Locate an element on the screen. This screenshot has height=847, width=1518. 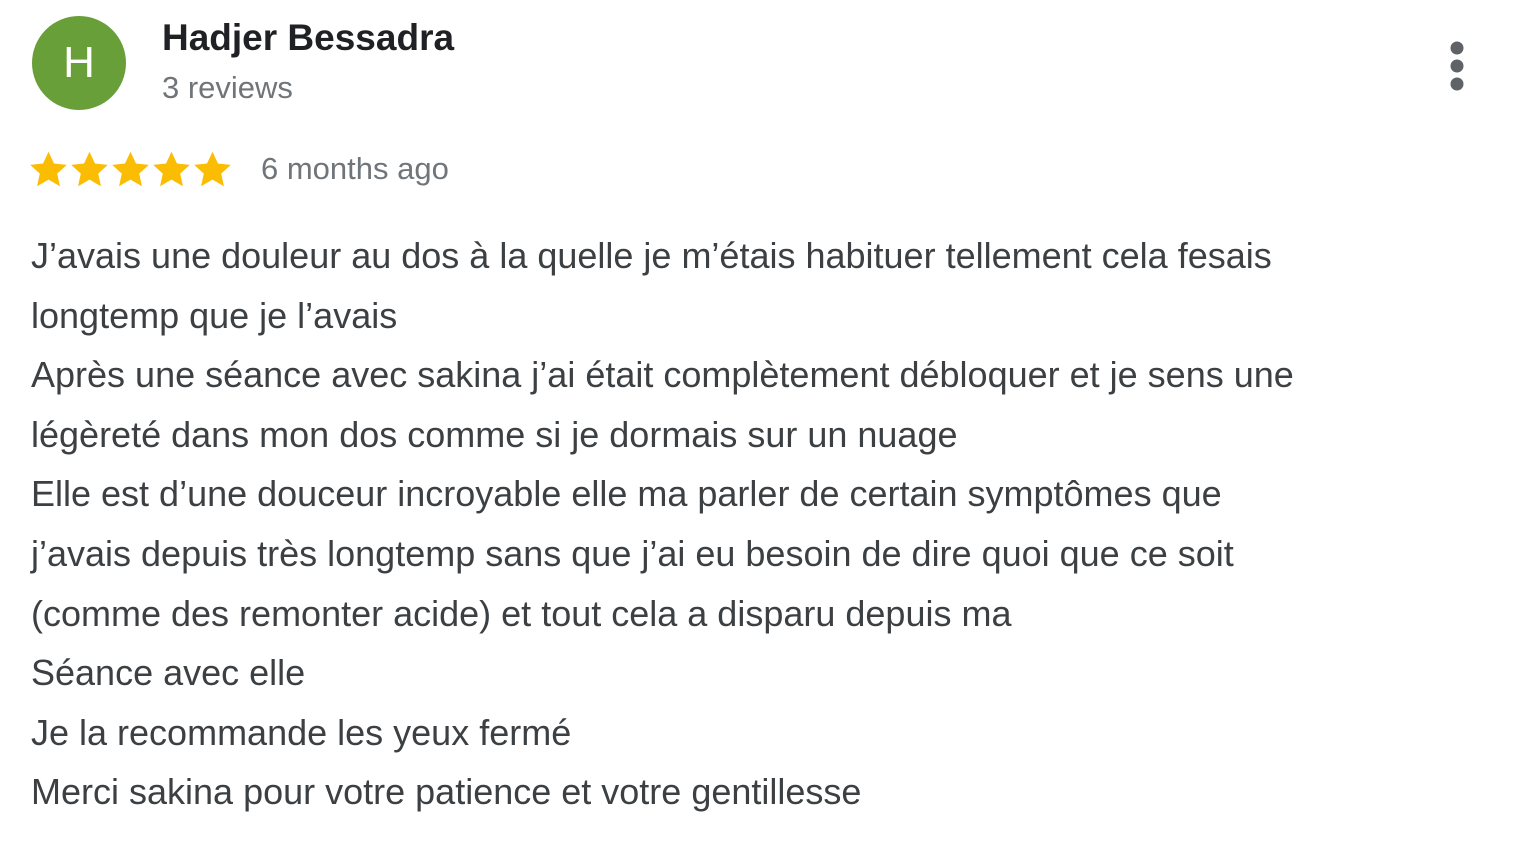
avatar-initial: H is located at coordinates (79, 62).